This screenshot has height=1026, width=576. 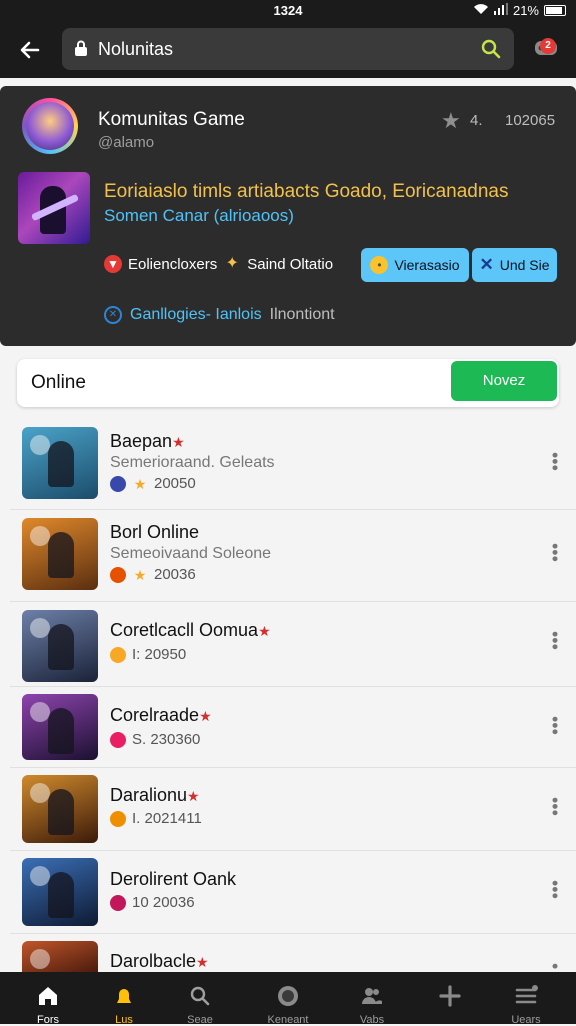 I want to click on nav-menu: Uears, so click(x=526, y=999).